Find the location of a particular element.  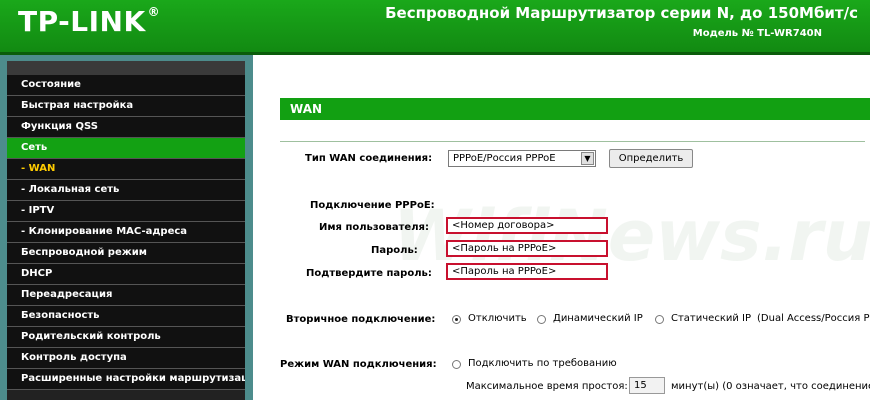

username-input: <Номер договора> is located at coordinates (527, 225).